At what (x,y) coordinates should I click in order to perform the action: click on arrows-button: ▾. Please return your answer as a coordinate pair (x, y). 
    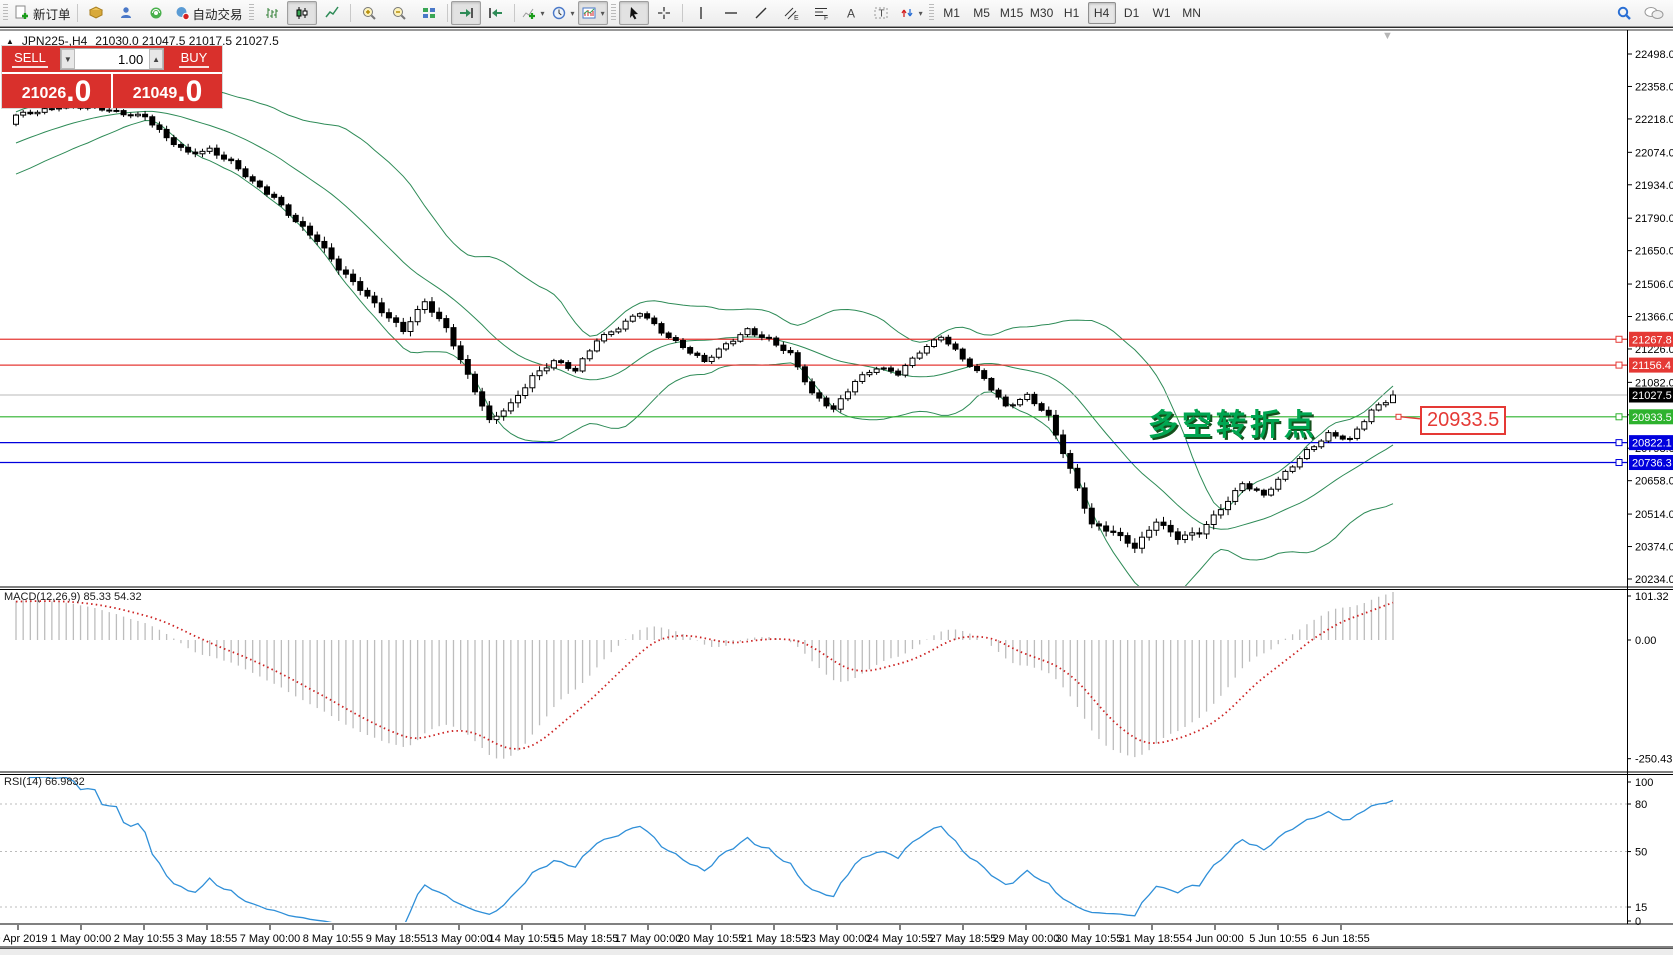
    Looking at the image, I should click on (911, 13).